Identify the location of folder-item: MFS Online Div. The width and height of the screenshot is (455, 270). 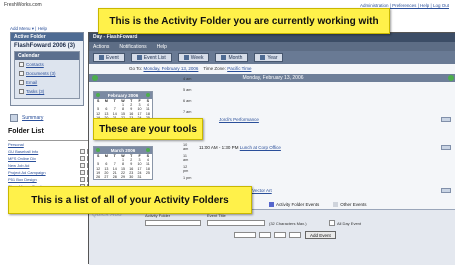
(50, 158).